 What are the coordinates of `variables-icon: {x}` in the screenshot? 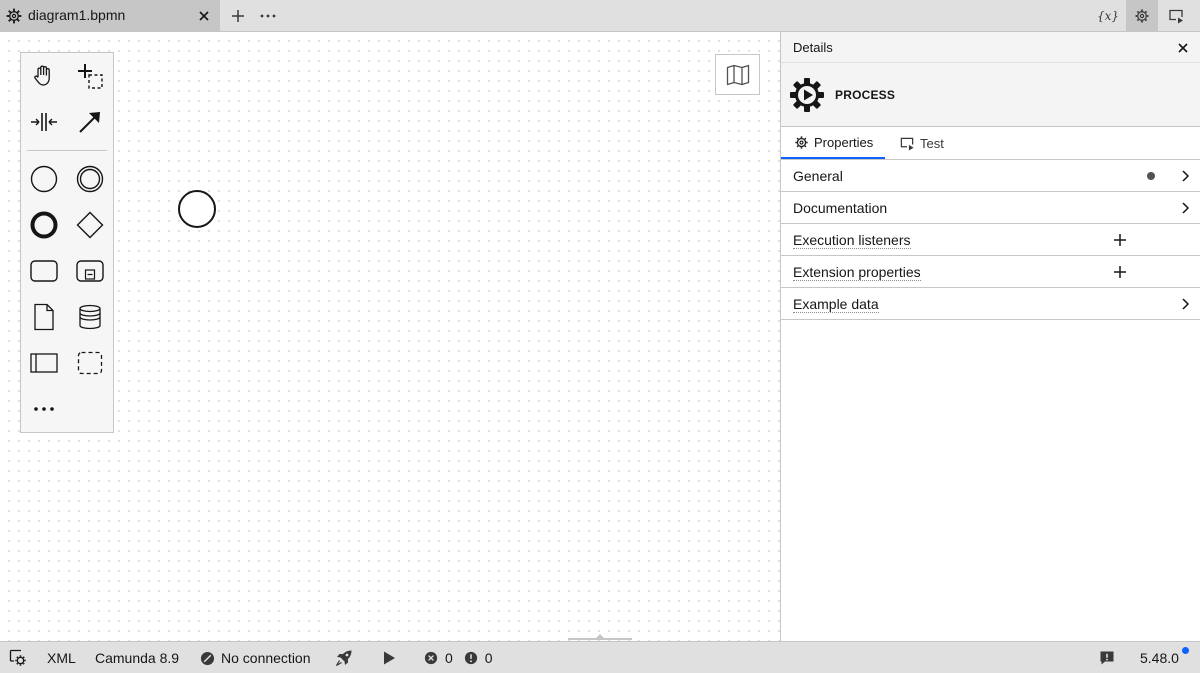 It's located at (1108, 16).